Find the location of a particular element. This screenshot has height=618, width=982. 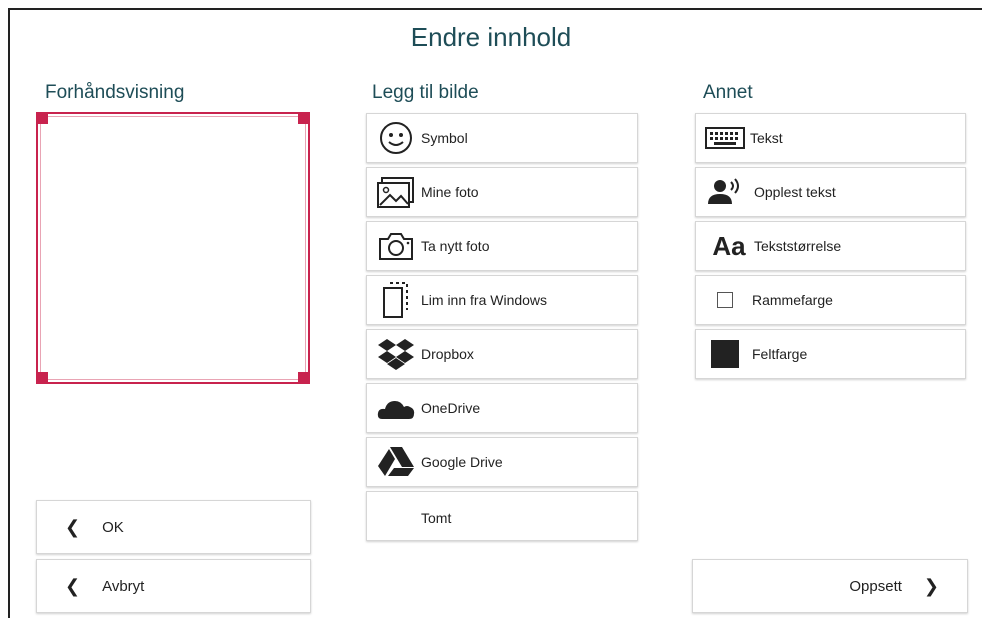

preview-heading: Forhåndsvisning is located at coordinates (115, 92).